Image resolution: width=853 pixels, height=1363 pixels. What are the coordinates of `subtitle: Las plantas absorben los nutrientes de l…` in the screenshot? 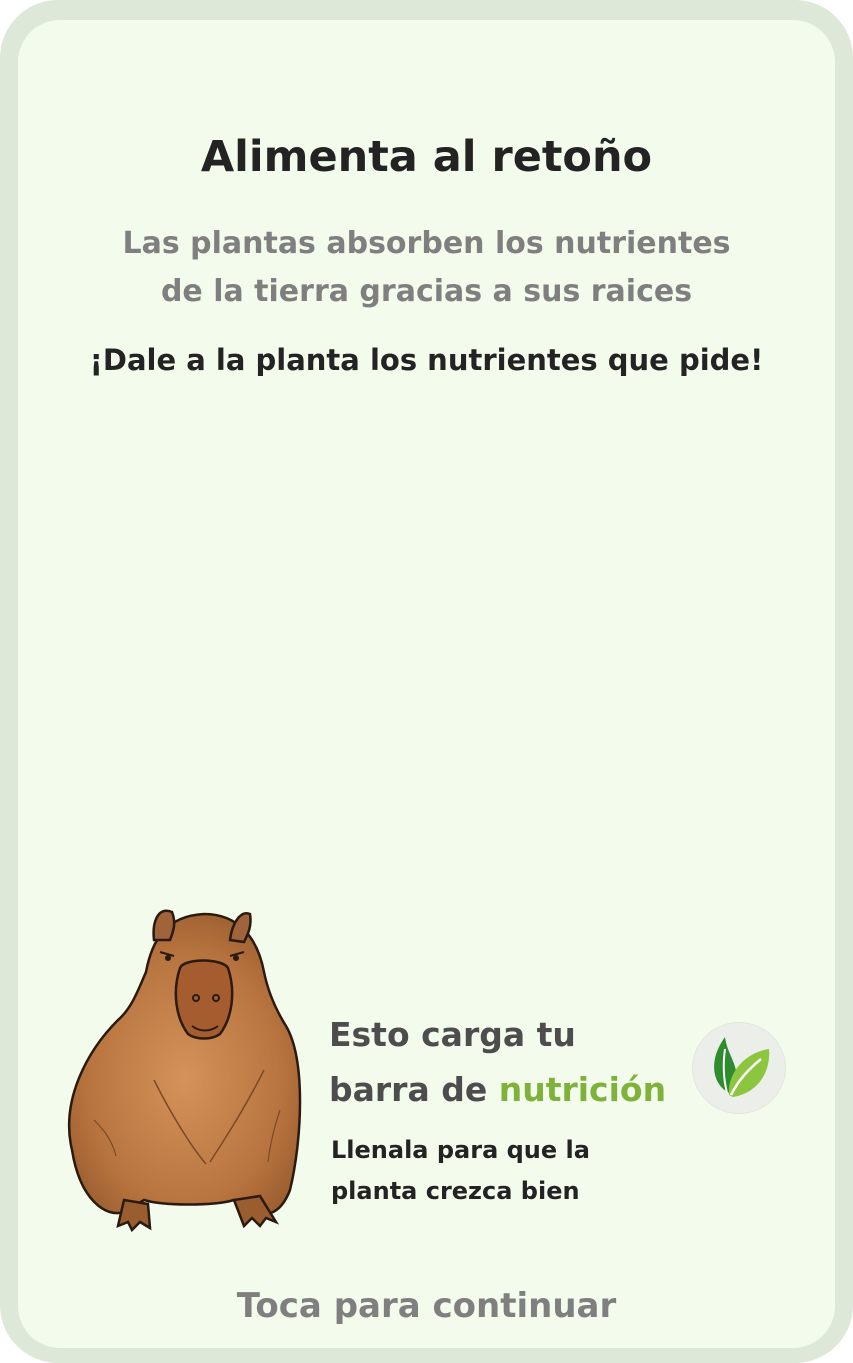 It's located at (426, 268).